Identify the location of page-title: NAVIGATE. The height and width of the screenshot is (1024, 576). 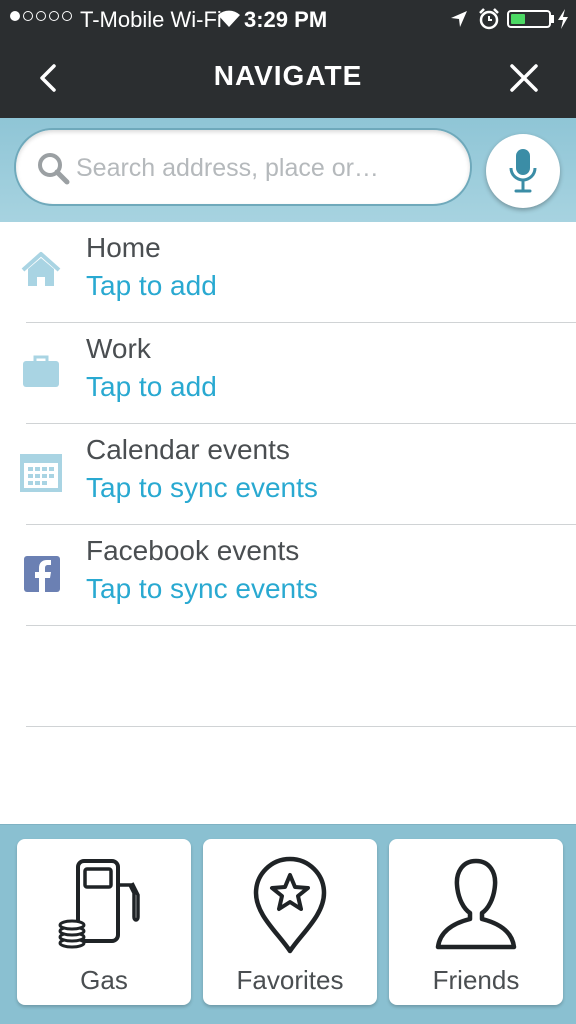
(288, 75).